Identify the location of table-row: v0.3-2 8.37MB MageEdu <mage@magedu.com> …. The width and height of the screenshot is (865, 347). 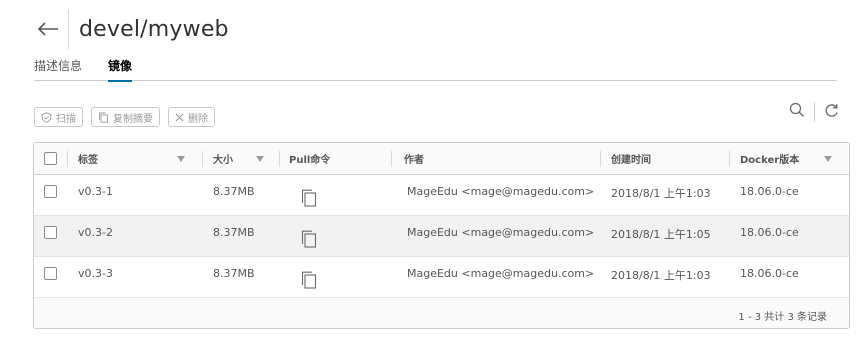
(441, 236).